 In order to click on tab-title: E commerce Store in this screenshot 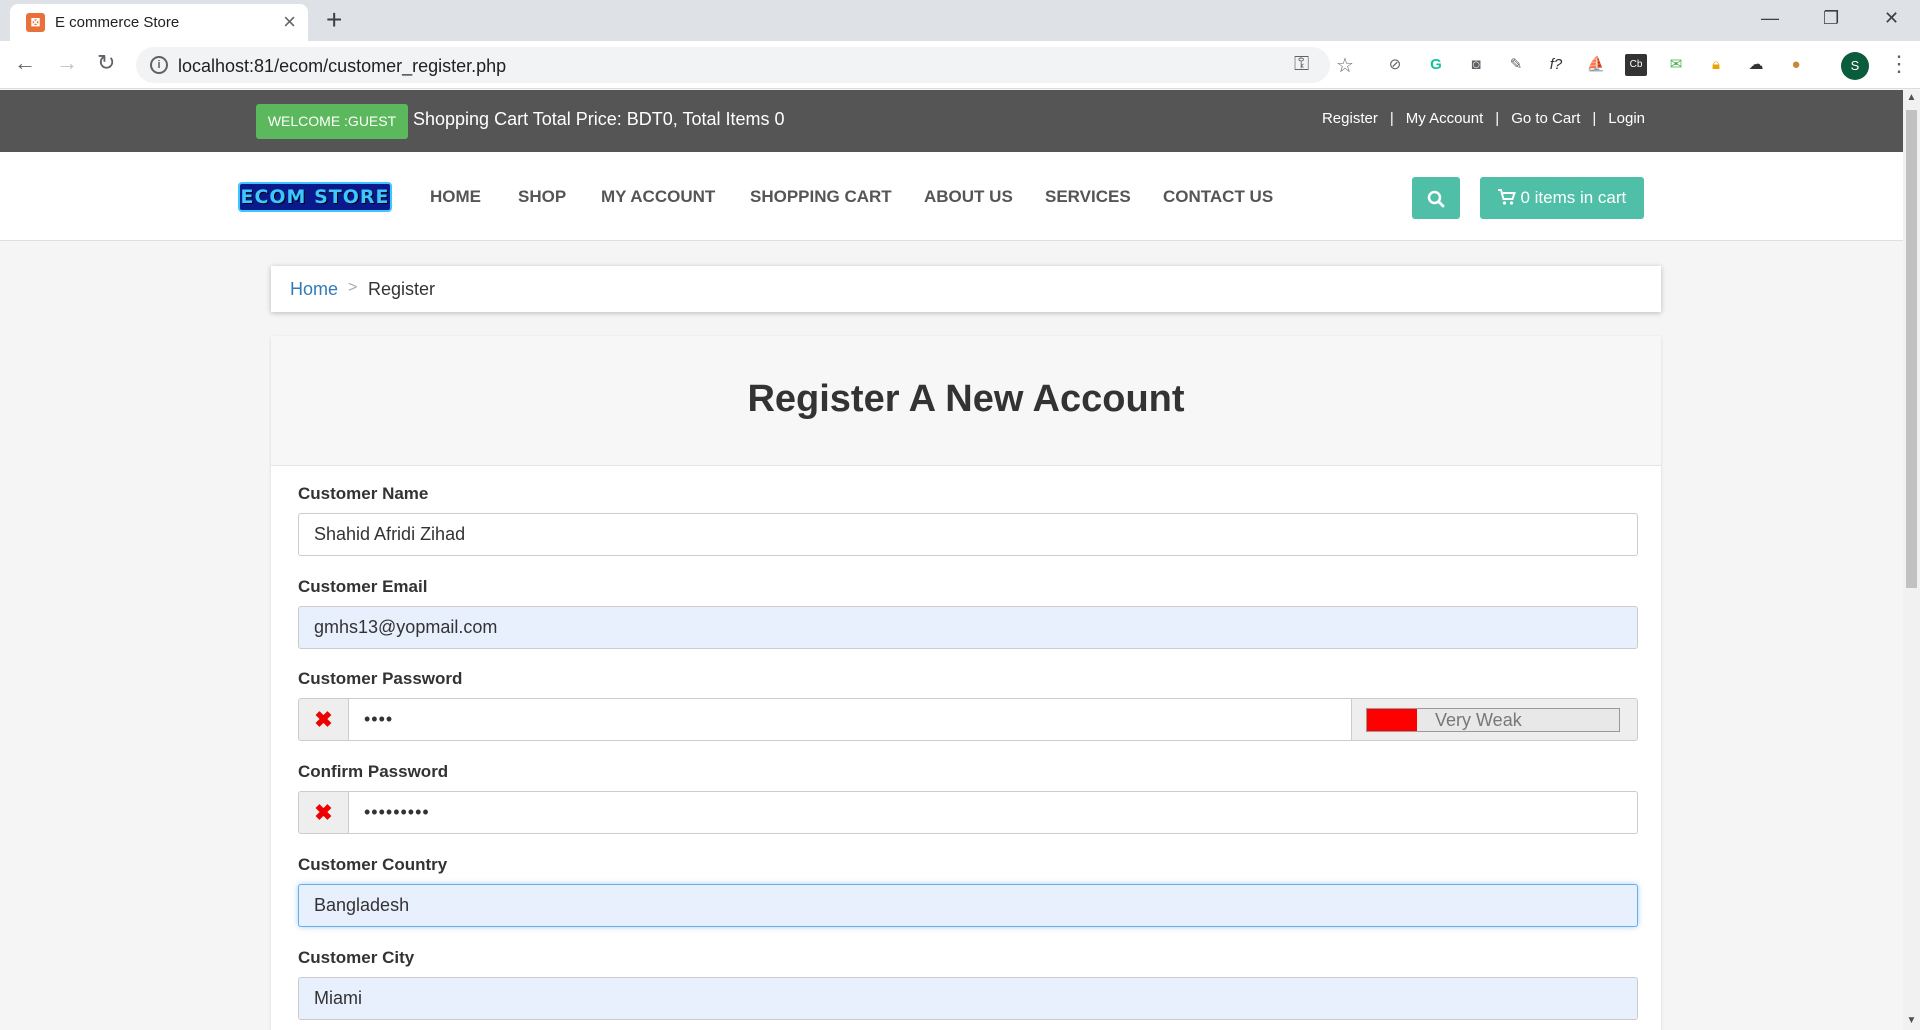, I will do `click(117, 22)`.